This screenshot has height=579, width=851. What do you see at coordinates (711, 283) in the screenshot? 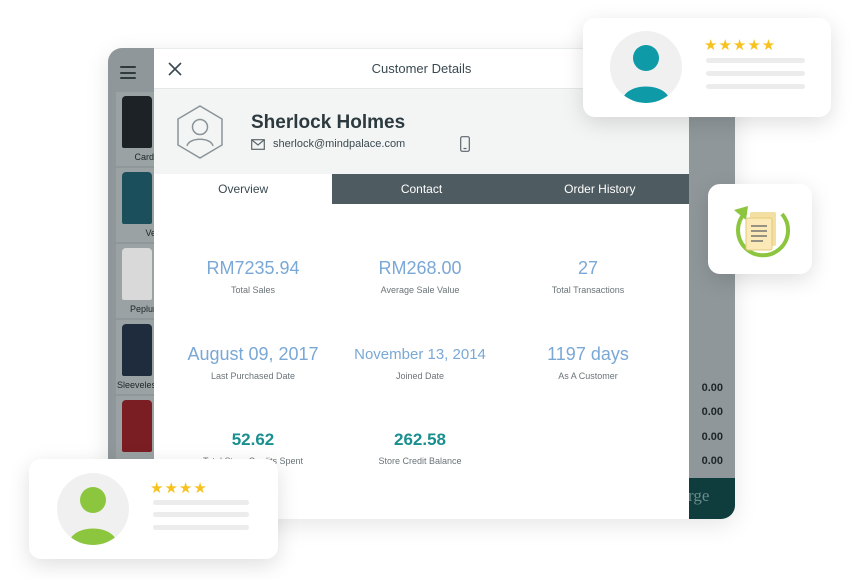
I see `cart-panel: 0.00 0.00 0.00 0.00` at bounding box center [711, 283].